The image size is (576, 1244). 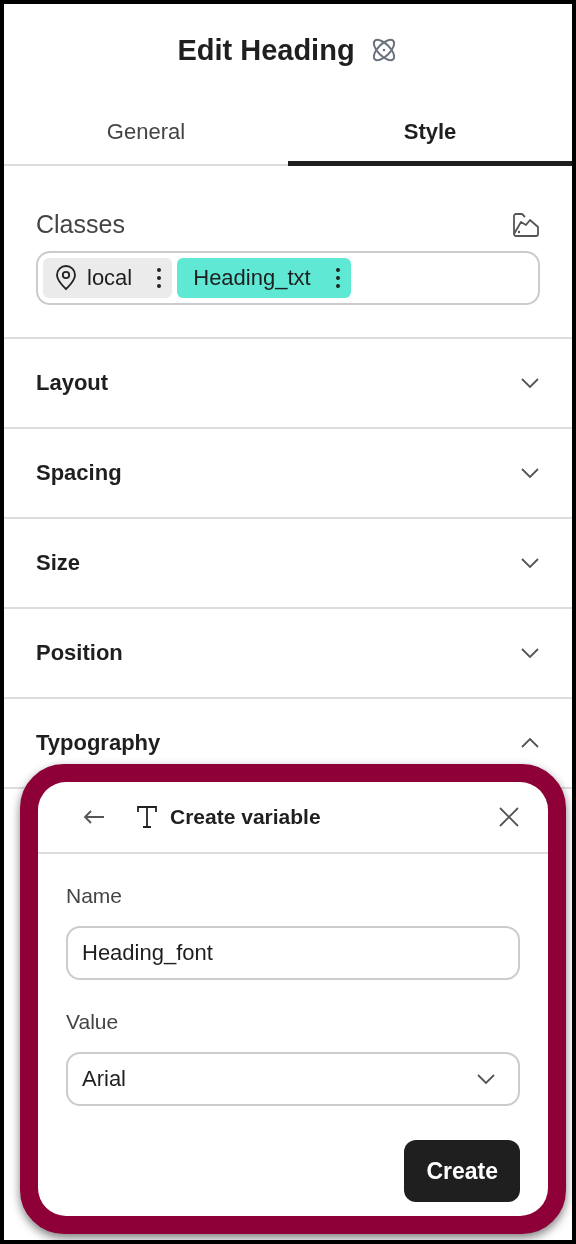 I want to click on chip-label: Heading_txt, so click(x=252, y=278).